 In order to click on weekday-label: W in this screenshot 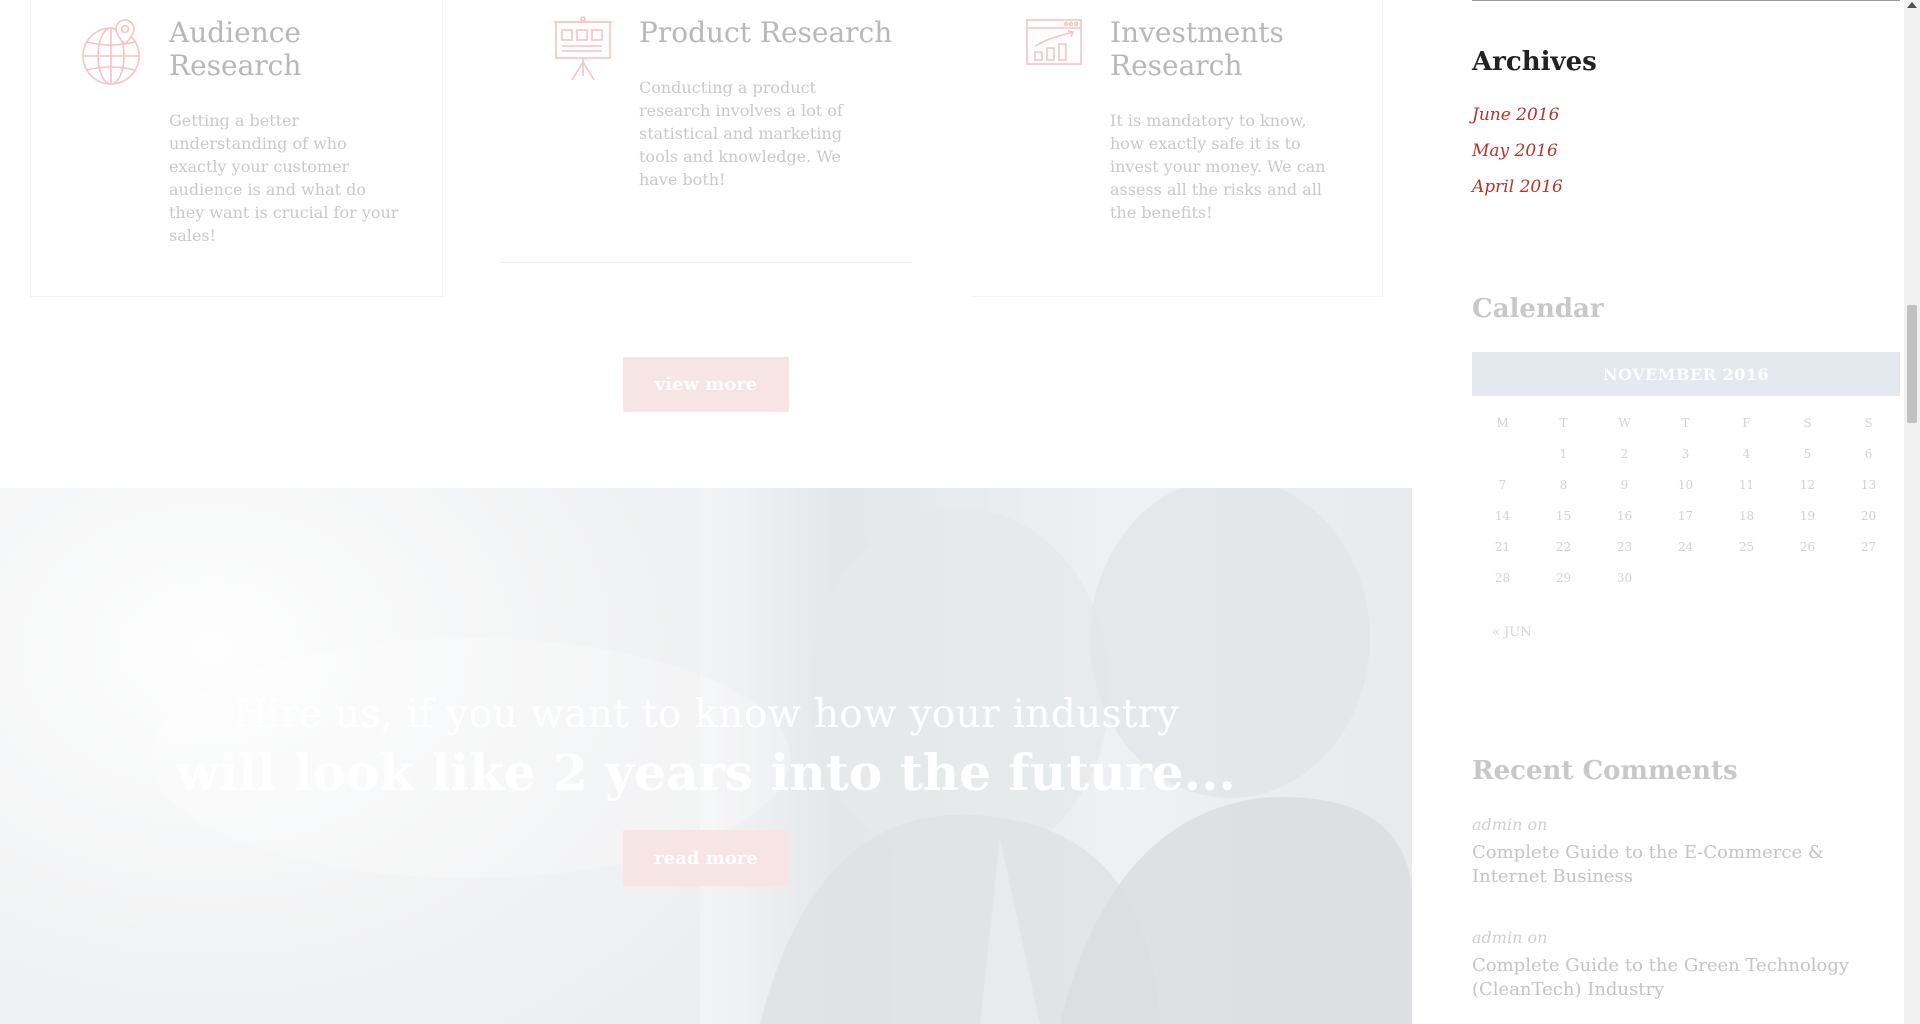, I will do `click(1624, 423)`.